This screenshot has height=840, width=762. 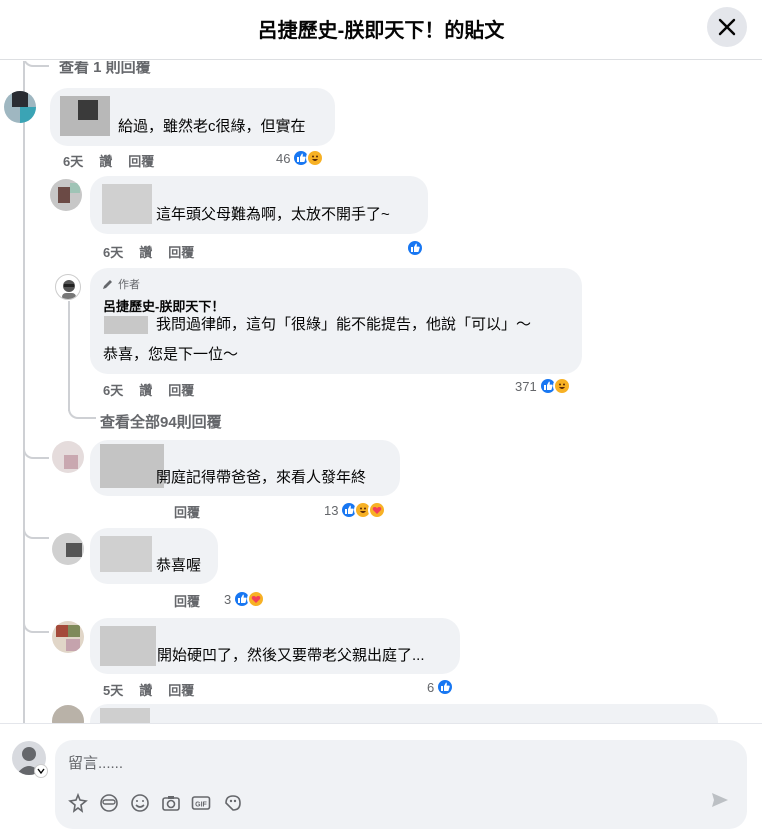 I want to click on comment-actions: 5天 讚 回覆, so click(x=148, y=689).